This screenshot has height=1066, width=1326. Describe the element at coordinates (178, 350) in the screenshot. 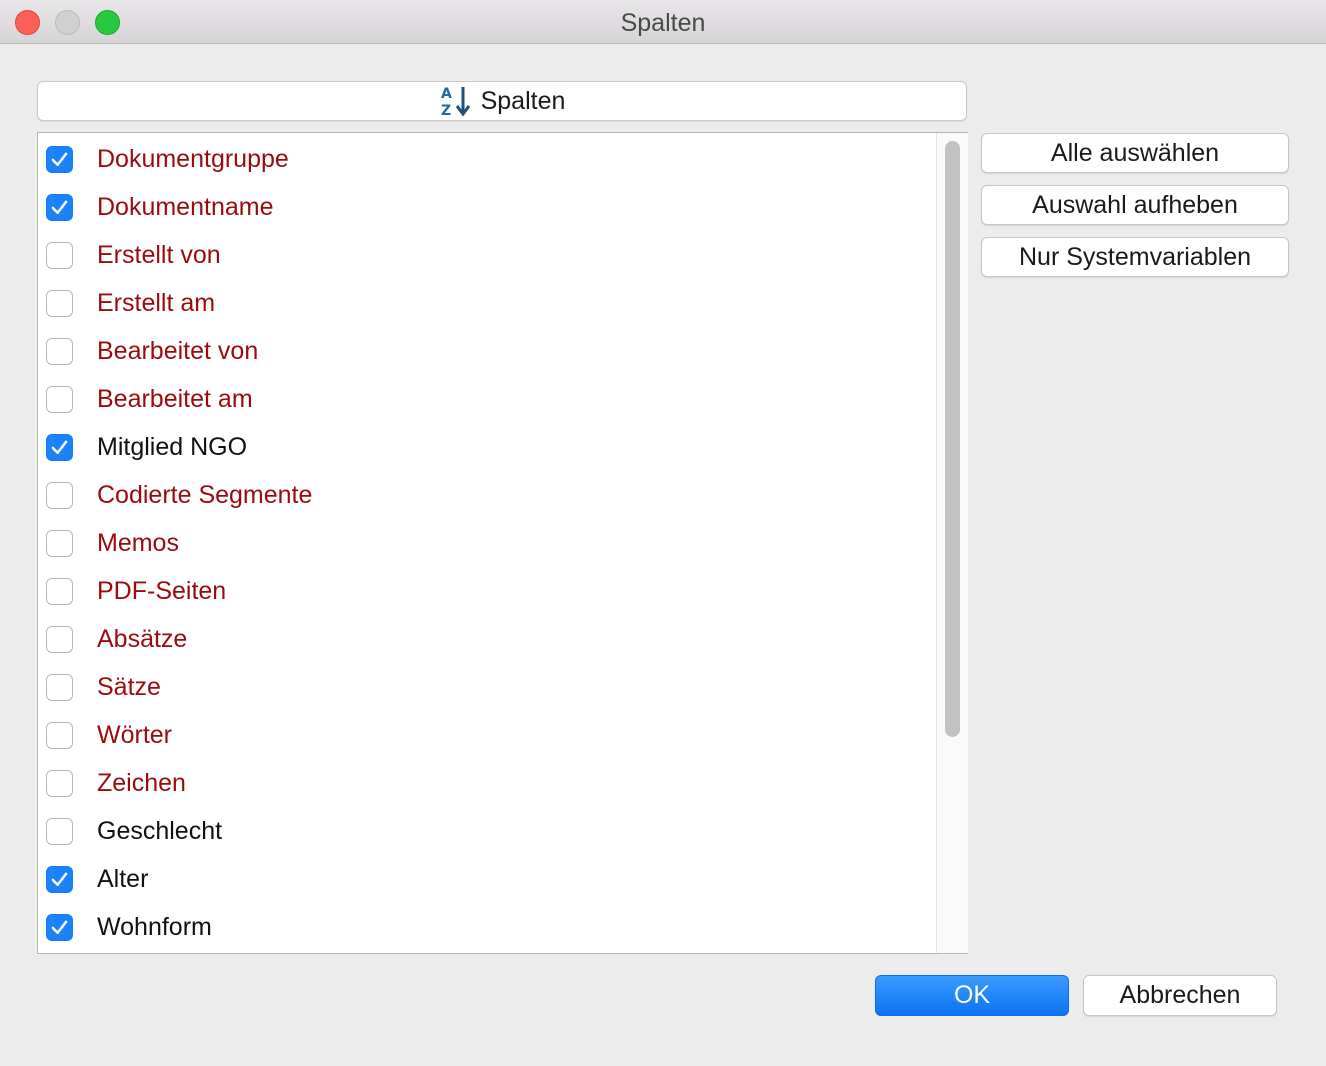

I see `column-label: Bearbeitet von` at that location.